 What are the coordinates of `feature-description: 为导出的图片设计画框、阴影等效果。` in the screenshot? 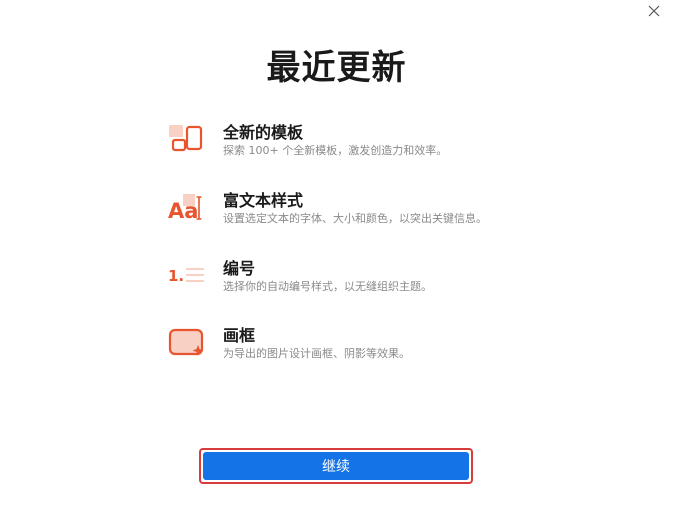 It's located at (316, 353).